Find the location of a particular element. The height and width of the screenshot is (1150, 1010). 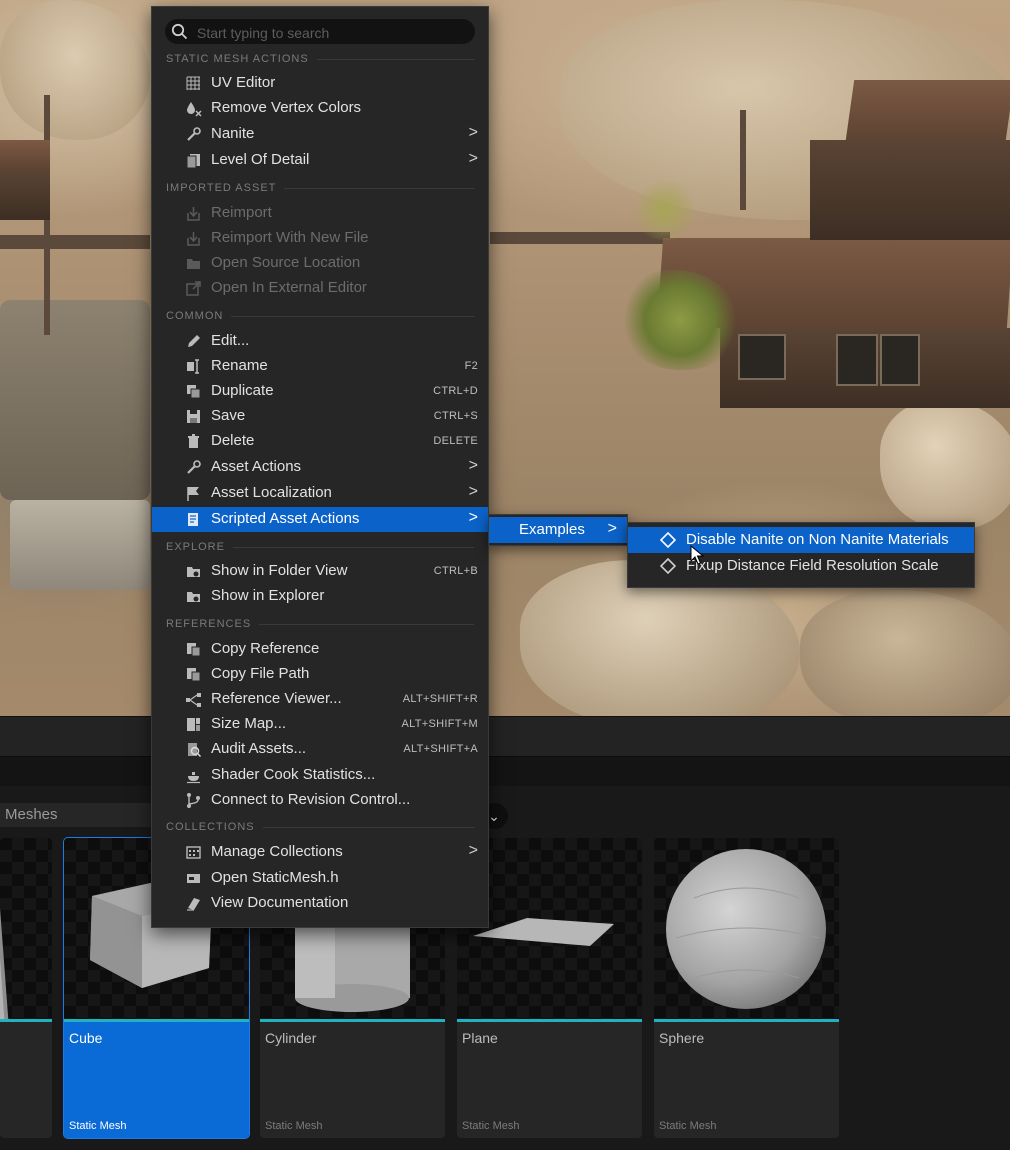

menu-item-scripted-asset-actions: Scripted Asset Actions > is located at coordinates (320, 519).